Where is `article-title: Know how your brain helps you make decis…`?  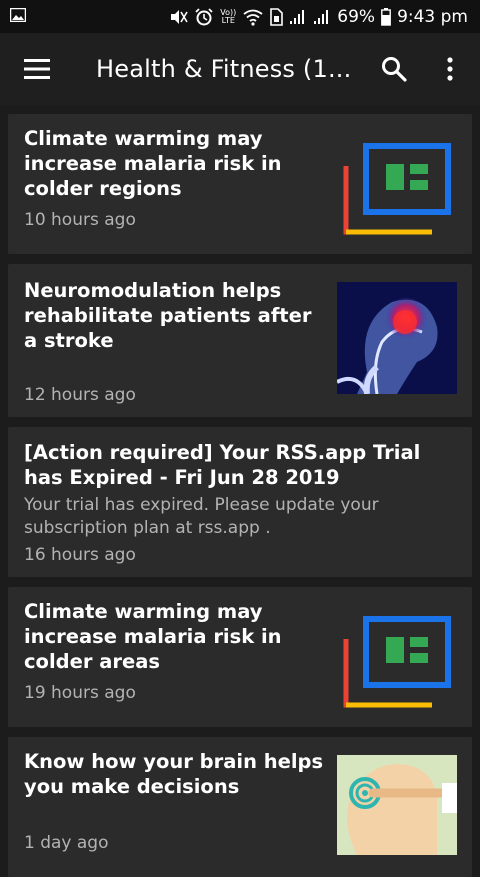 article-title: Know how your brain helps you make decis… is located at coordinates (174, 774).